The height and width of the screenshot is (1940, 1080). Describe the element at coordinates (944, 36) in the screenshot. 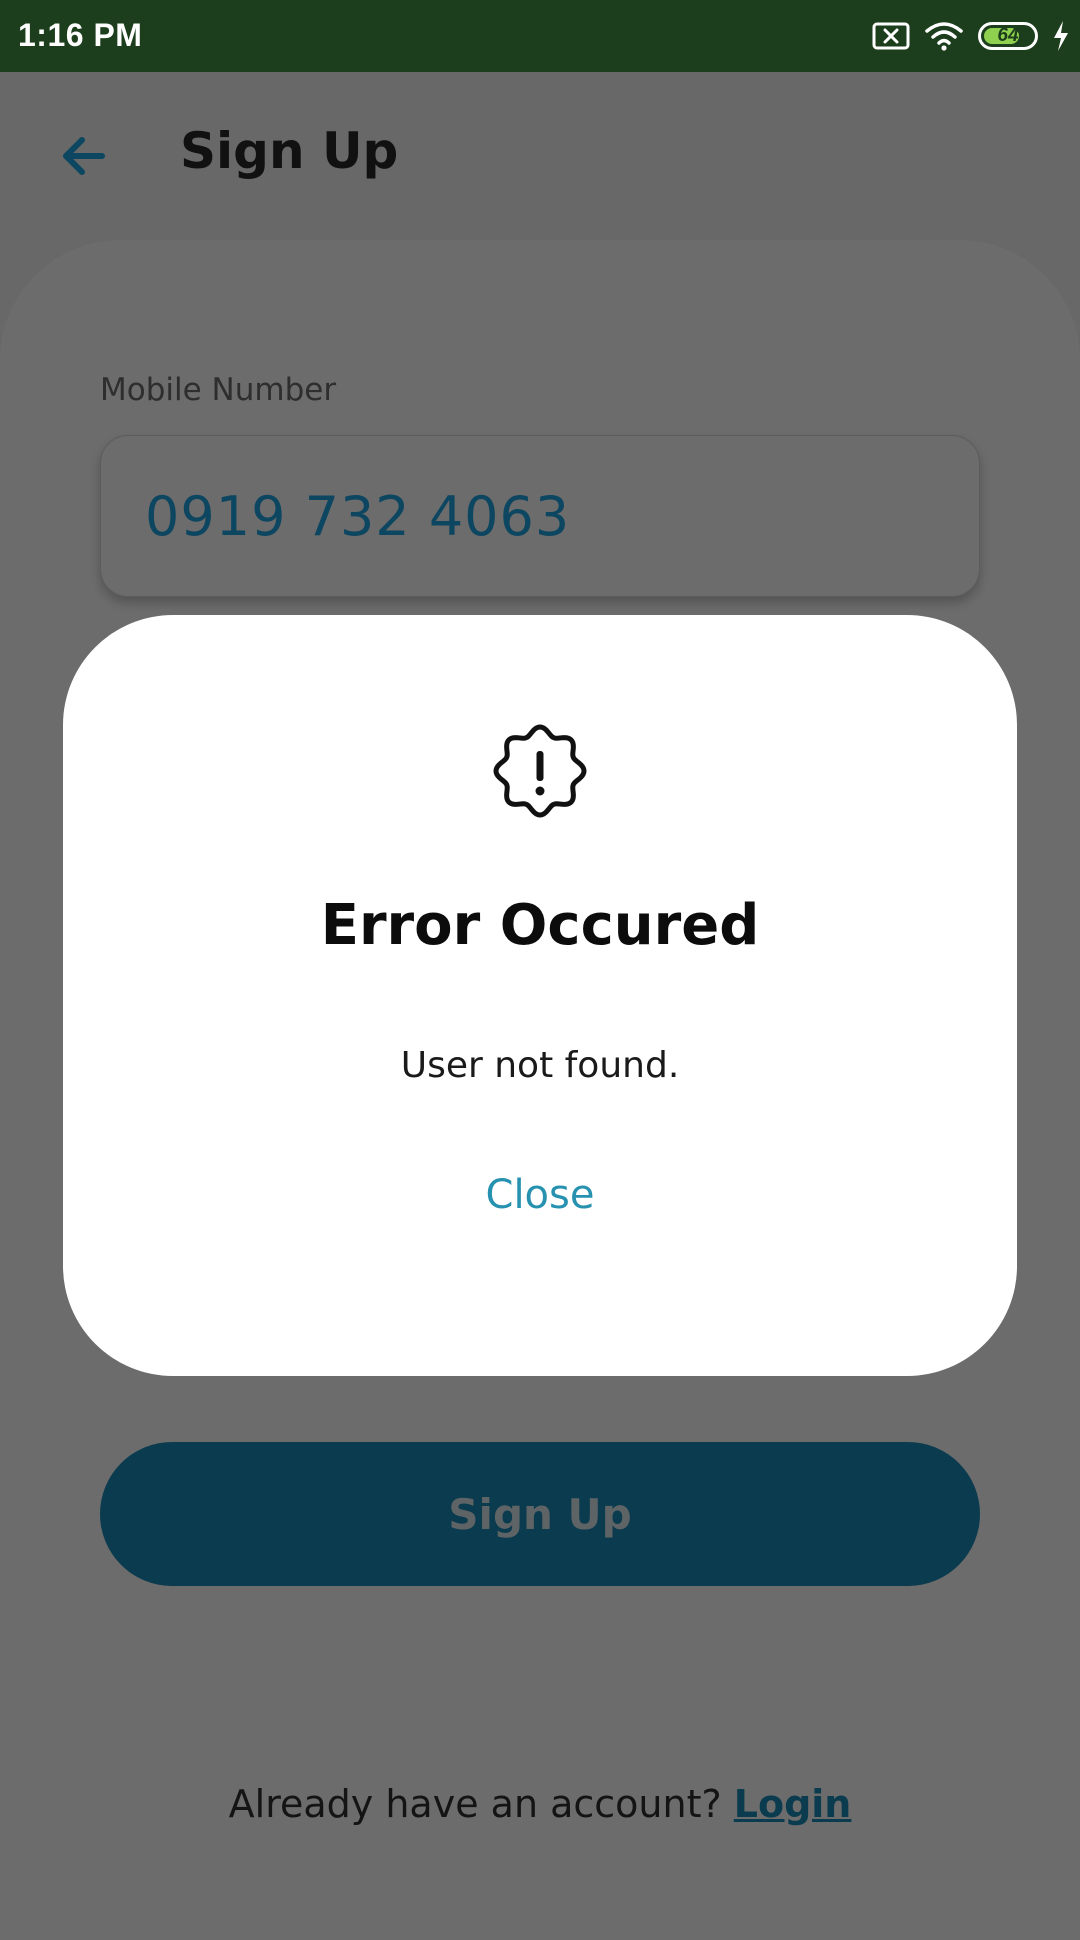

I see `wifi-icon` at that location.